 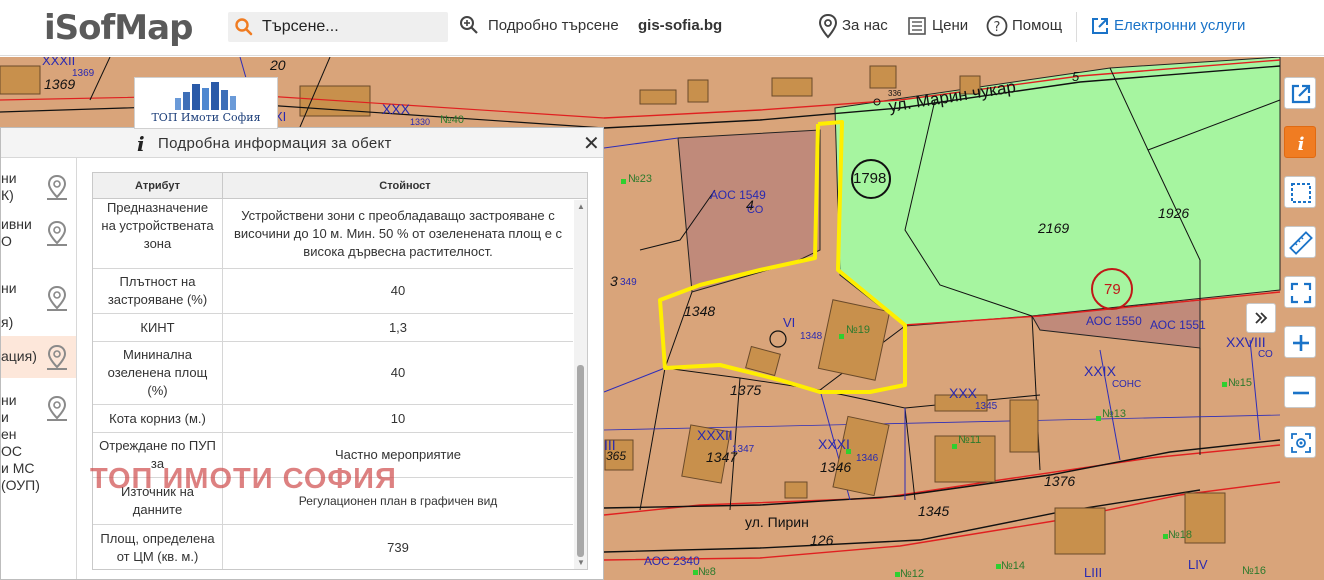 I want to click on attribute-cell: Мининална озеленена площ (%), so click(x=158, y=373).